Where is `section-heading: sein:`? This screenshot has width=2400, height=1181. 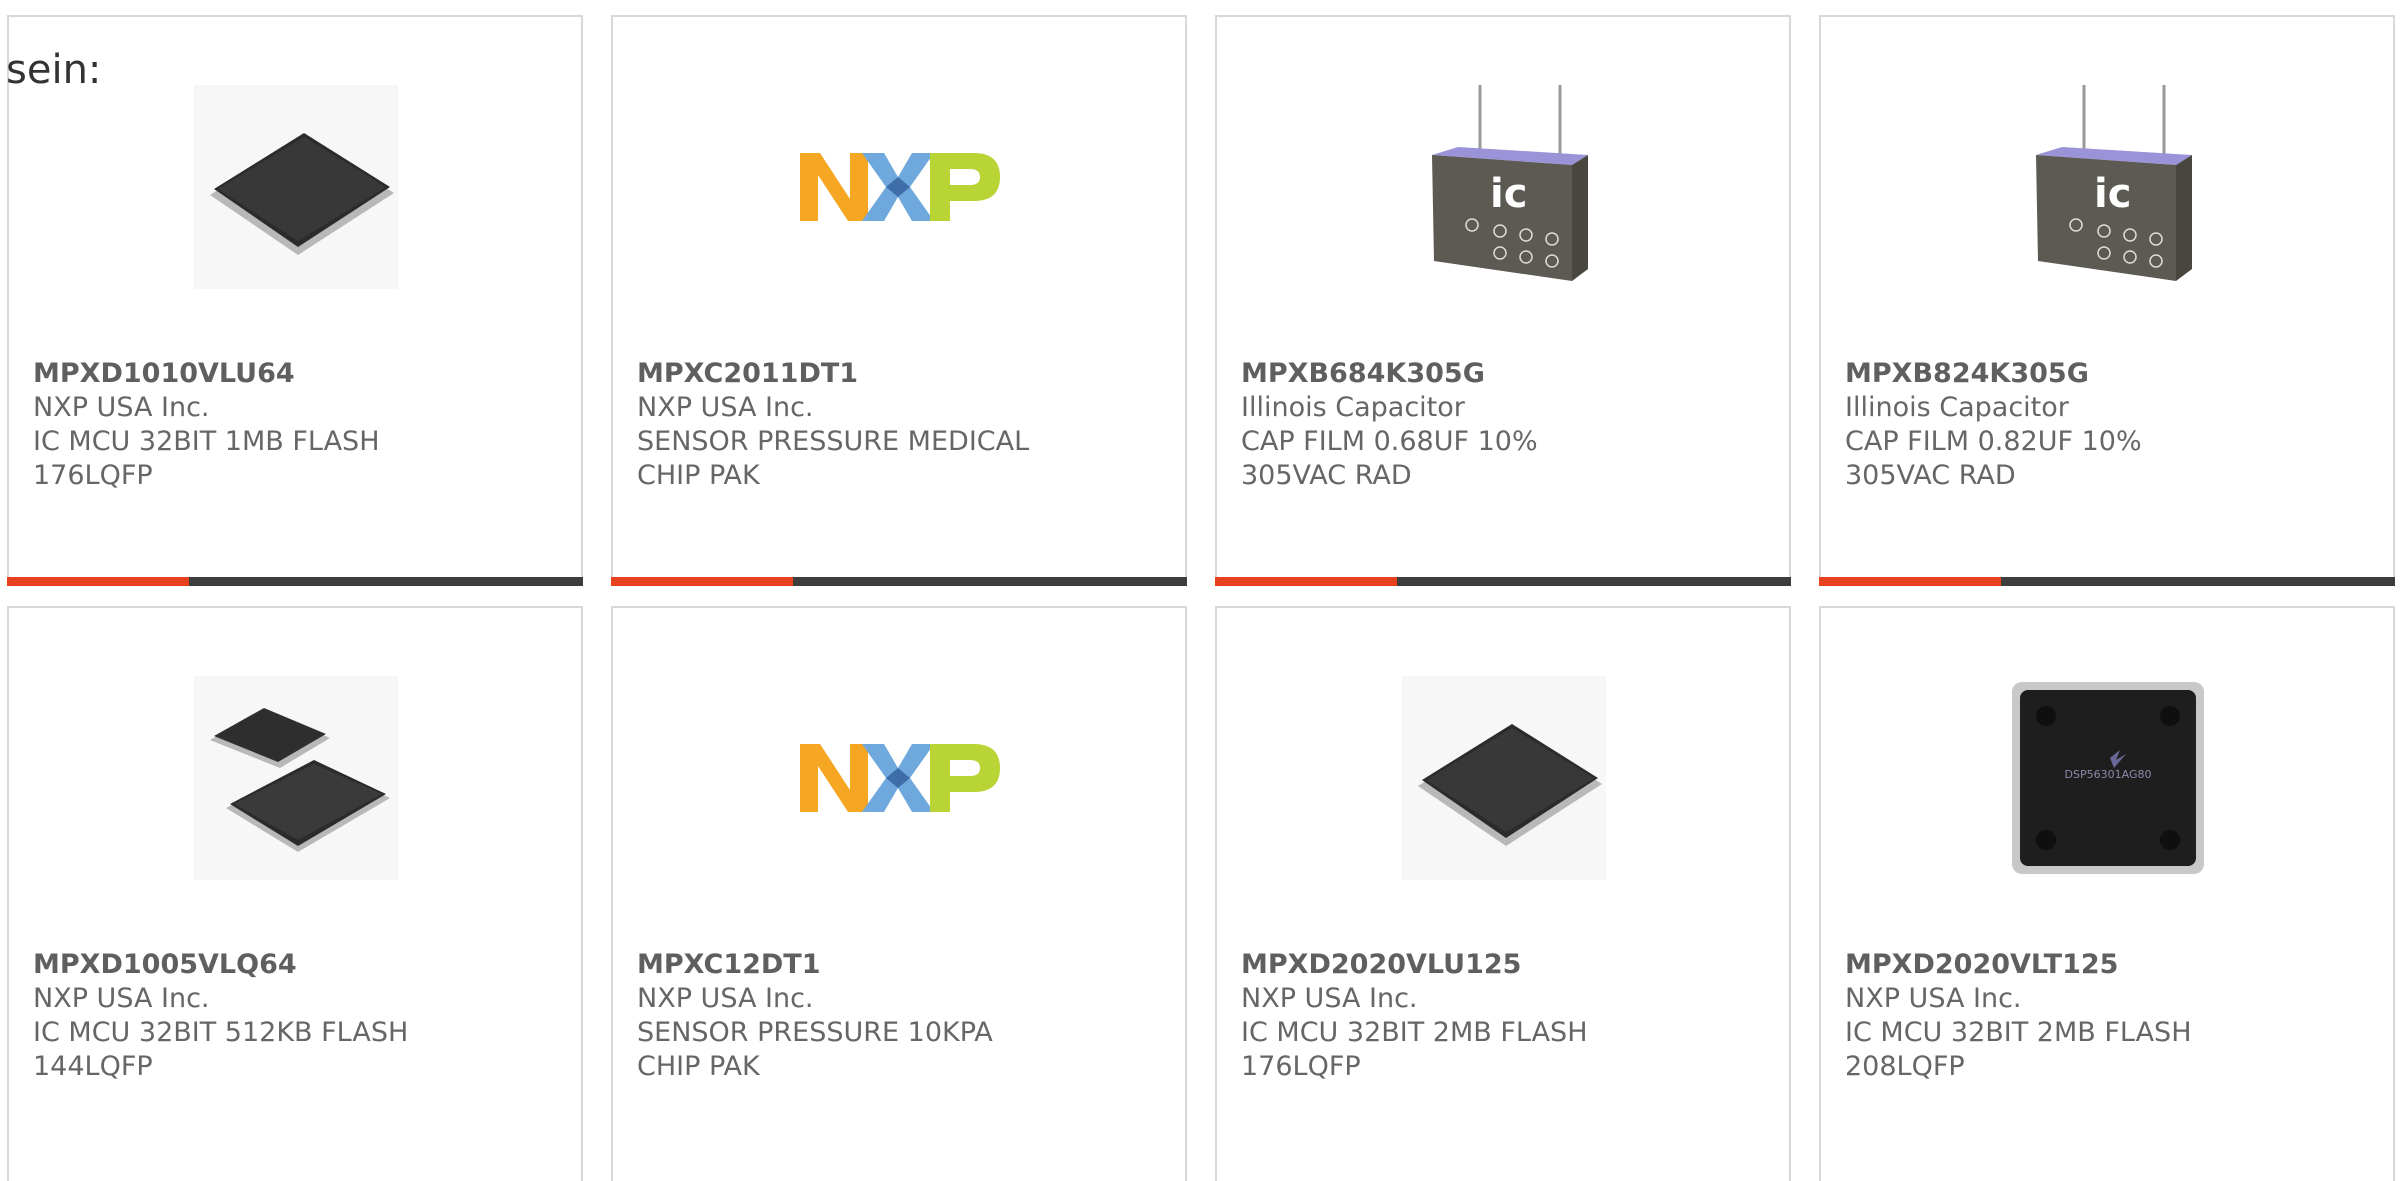 section-heading: sein: is located at coordinates (54, 70).